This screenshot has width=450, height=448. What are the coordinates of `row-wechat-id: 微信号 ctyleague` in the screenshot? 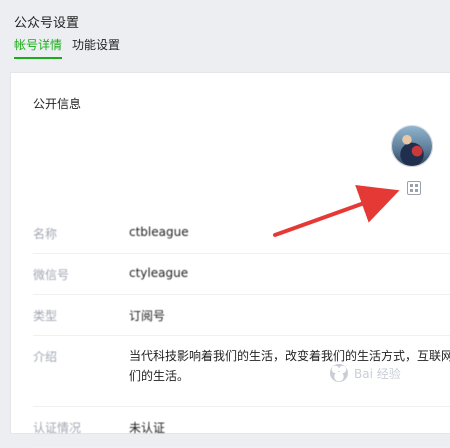 It's located at (241, 274).